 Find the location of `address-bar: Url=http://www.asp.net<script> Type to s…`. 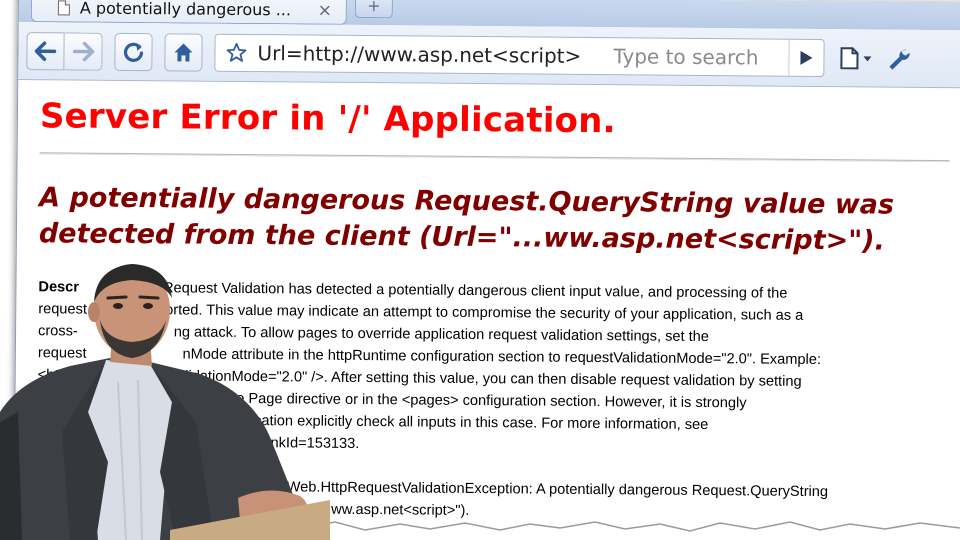

address-bar: Url=http://www.asp.net<script> Type to s… is located at coordinates (519, 55).